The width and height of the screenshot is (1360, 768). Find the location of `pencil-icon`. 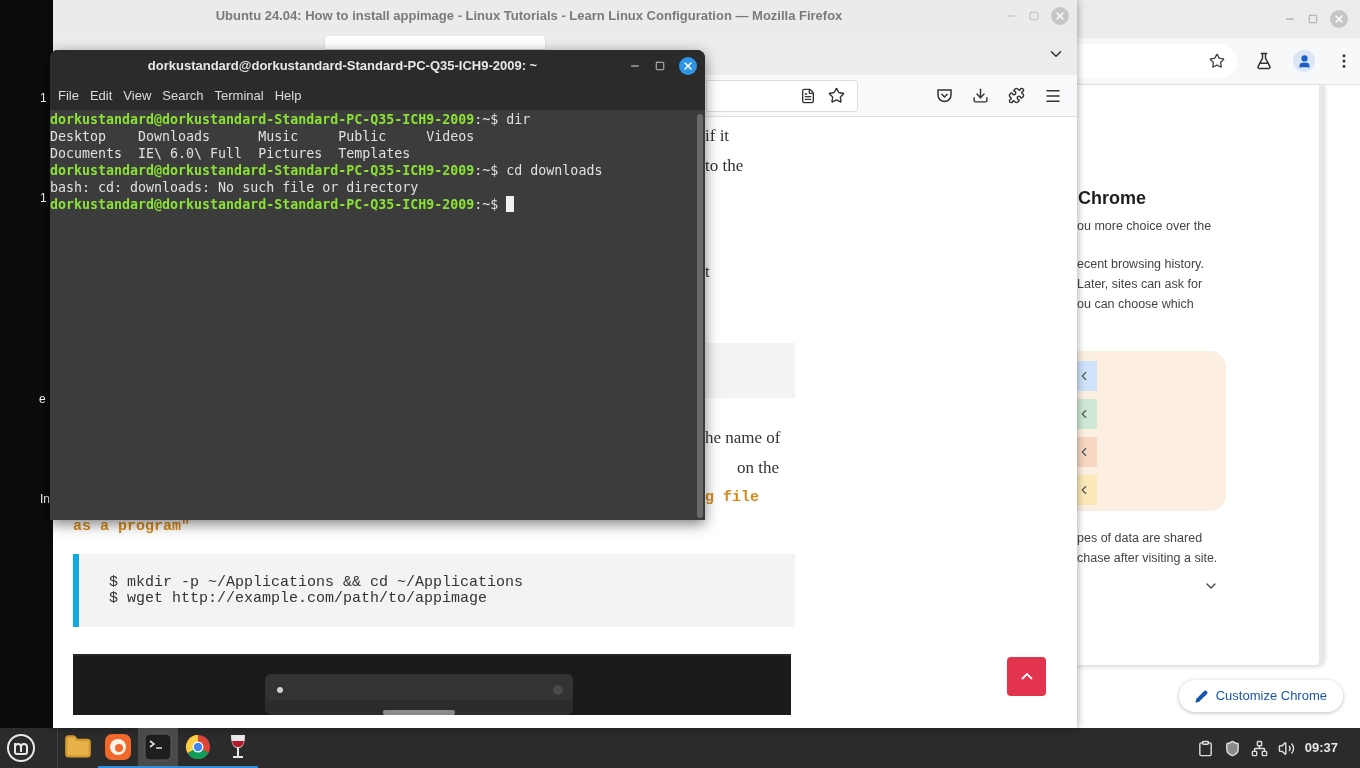

pencil-icon is located at coordinates (1201, 696).